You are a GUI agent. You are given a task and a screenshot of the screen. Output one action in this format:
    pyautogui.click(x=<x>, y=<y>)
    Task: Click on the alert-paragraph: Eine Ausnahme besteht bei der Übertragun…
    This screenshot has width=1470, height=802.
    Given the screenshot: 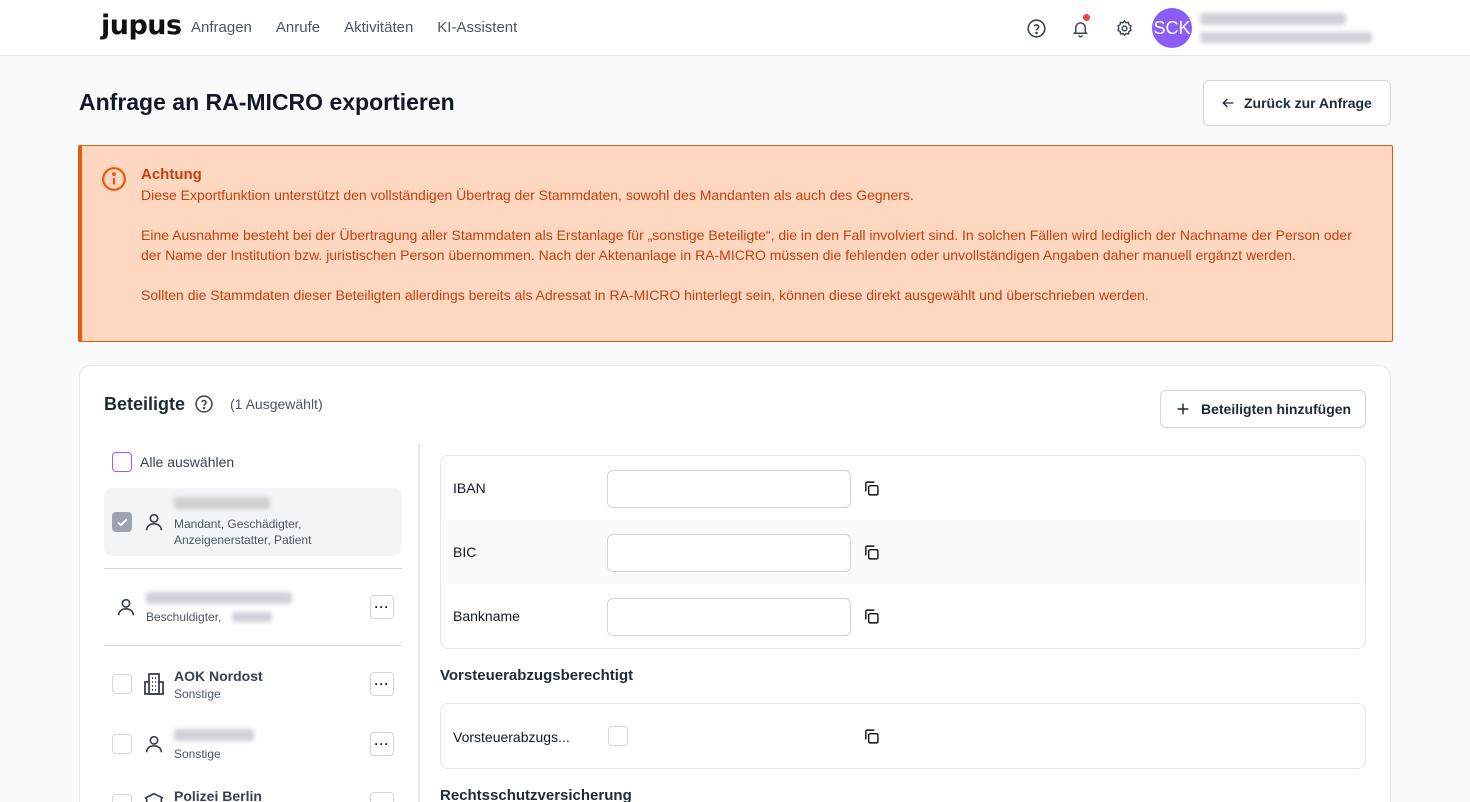 What is the action you would take?
    pyautogui.click(x=746, y=245)
    